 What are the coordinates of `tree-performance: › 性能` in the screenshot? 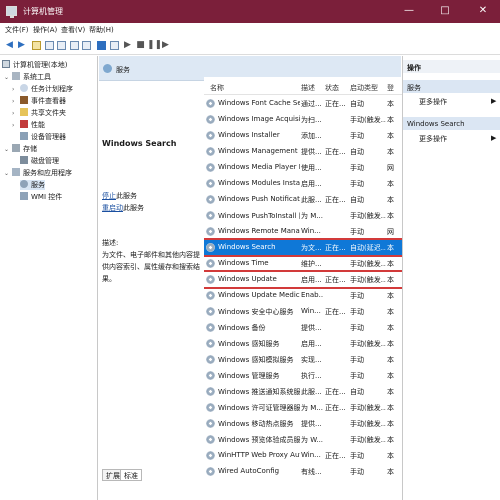 It's located at (28, 125).